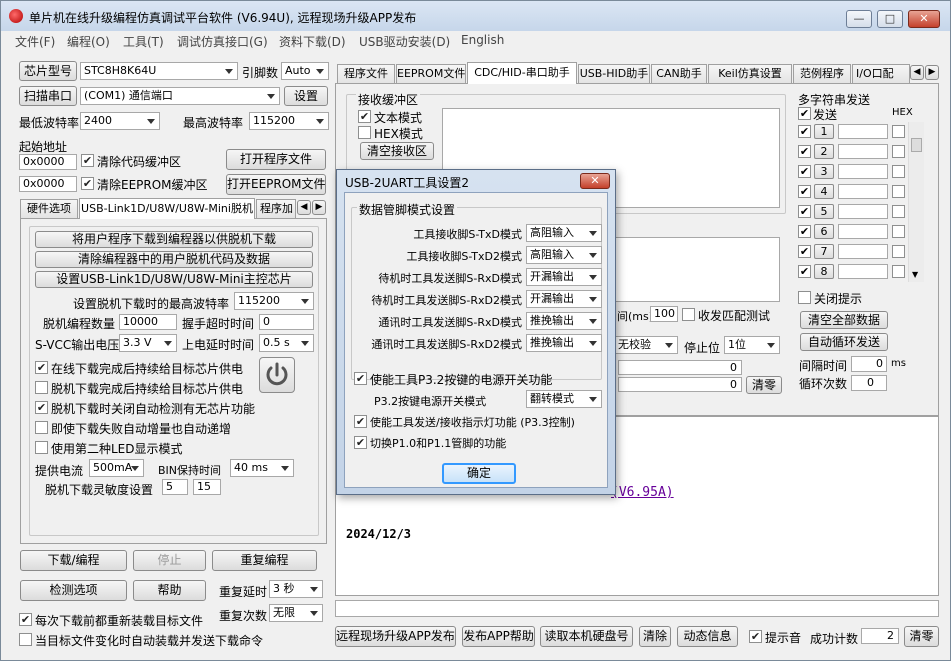 The width and height of the screenshot is (951, 661). I want to click on offline-count-input: 10000, so click(148, 322).